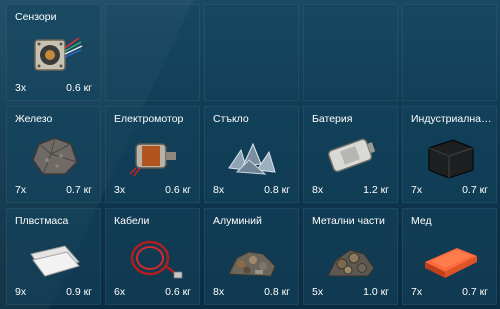 This screenshot has height=309, width=500. Describe the element at coordinates (231, 119) in the screenshot. I see `item-name: Стъкло` at that location.